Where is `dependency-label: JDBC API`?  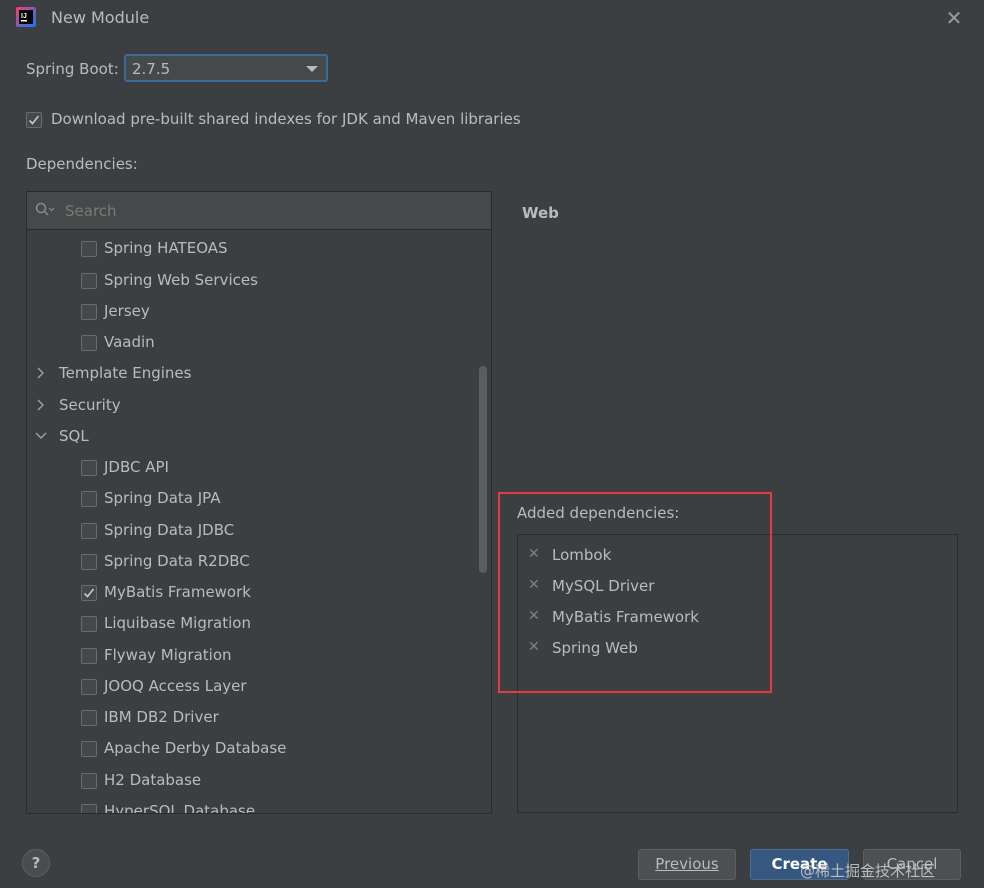
dependency-label: JDBC API is located at coordinates (136, 467).